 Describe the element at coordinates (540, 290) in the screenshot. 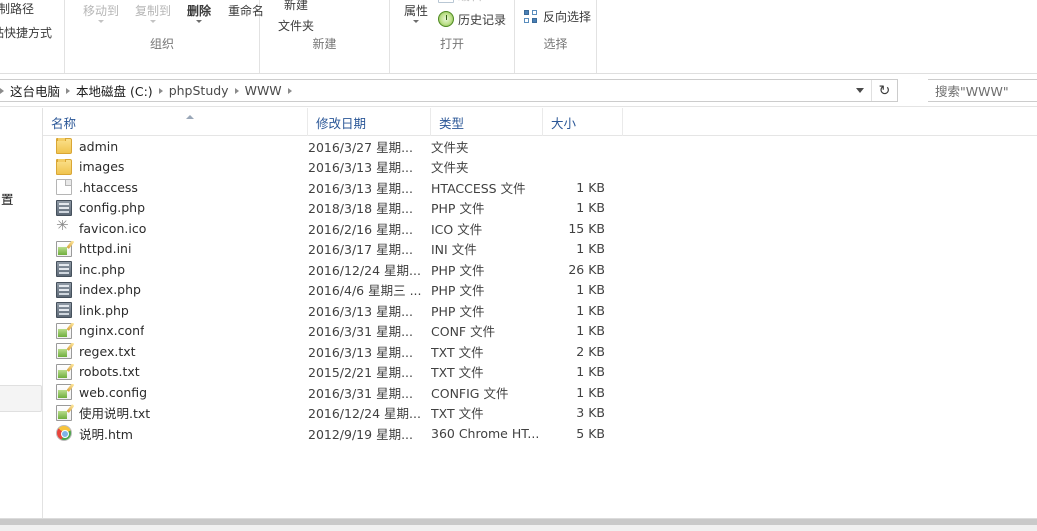

I see `table-row: index.php 2016/4/6 星期三 ... PHP 文件 1 KB` at that location.